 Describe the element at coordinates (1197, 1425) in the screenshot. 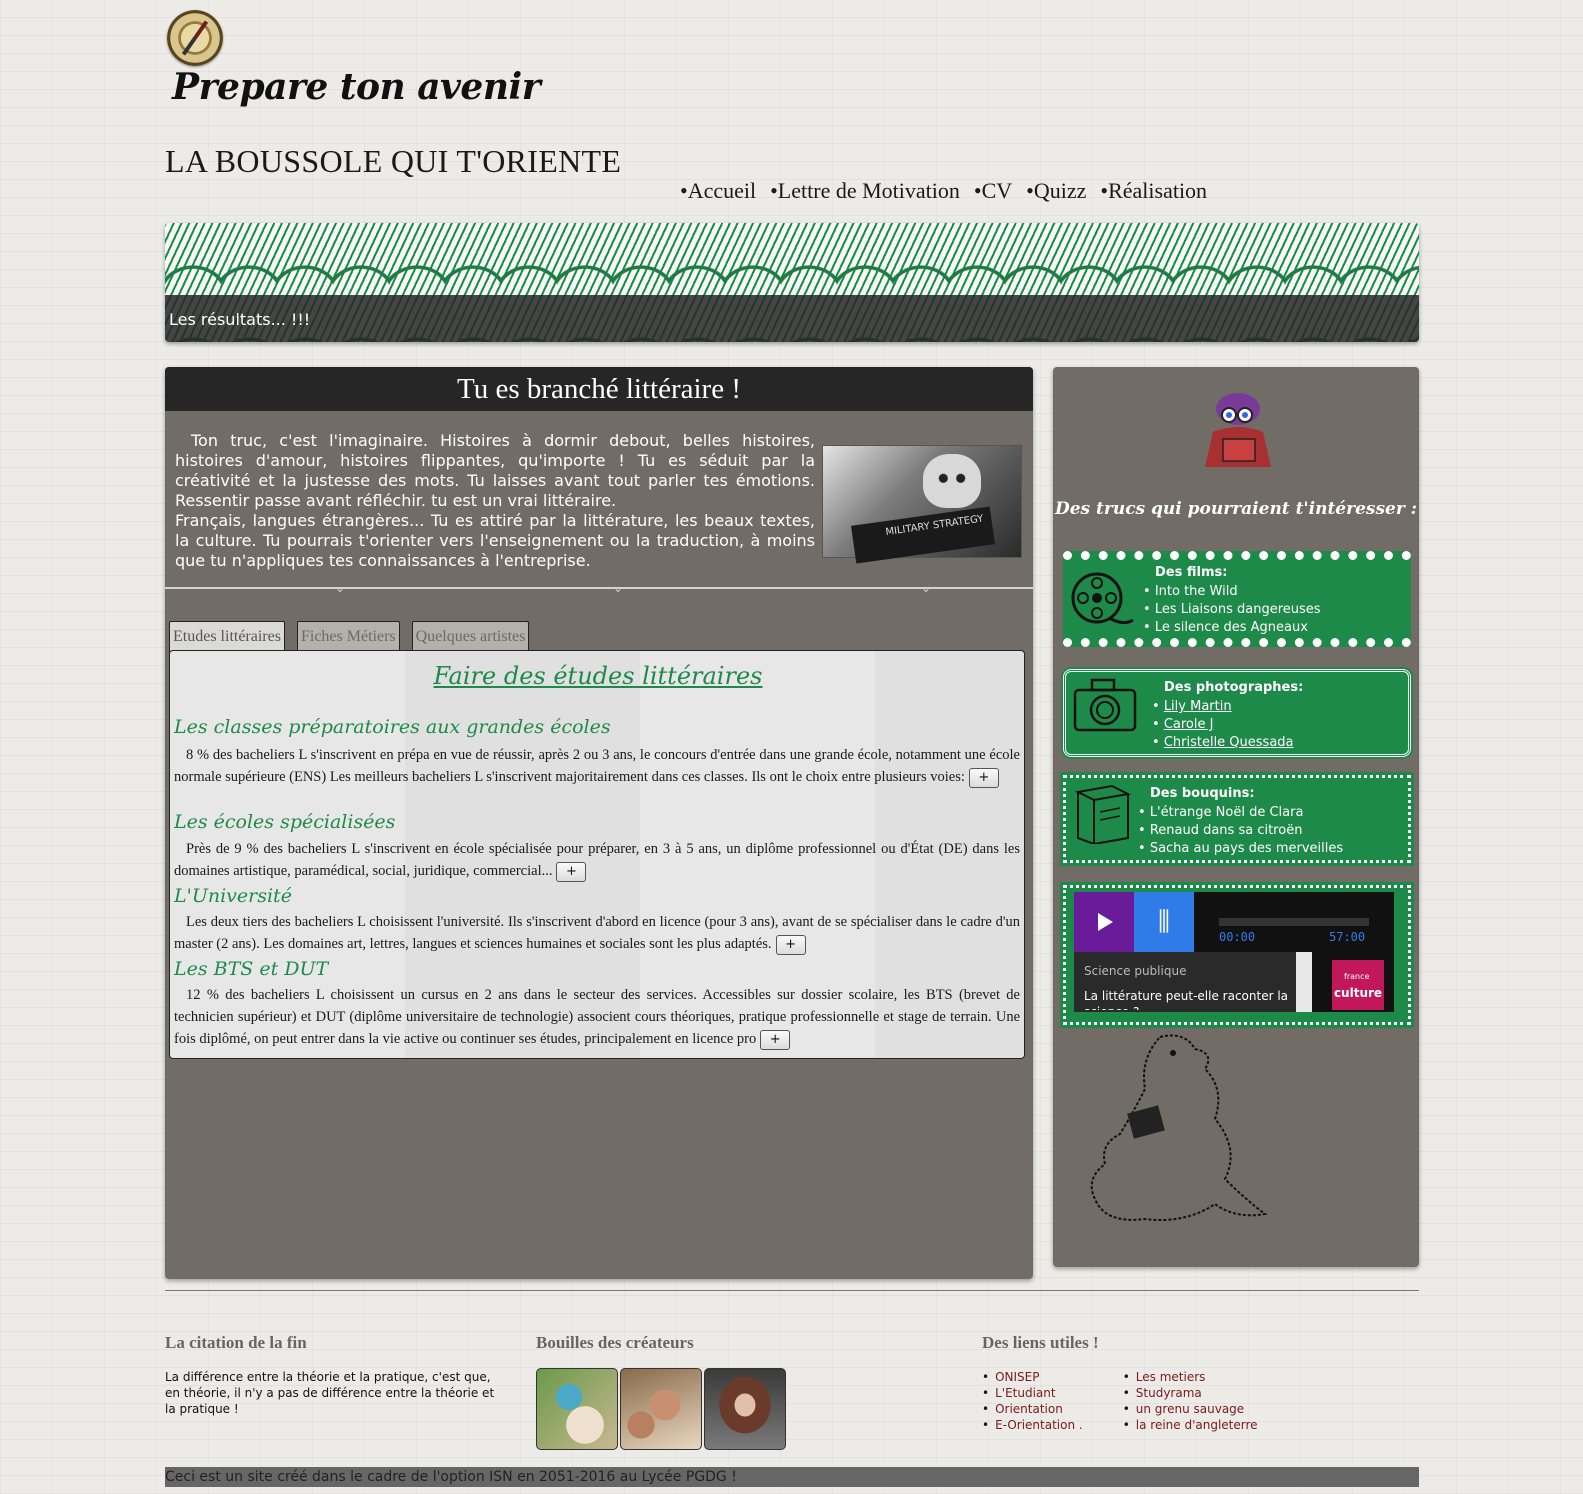

I see `link-reine-angleterre: la reine d'angleterre` at that location.